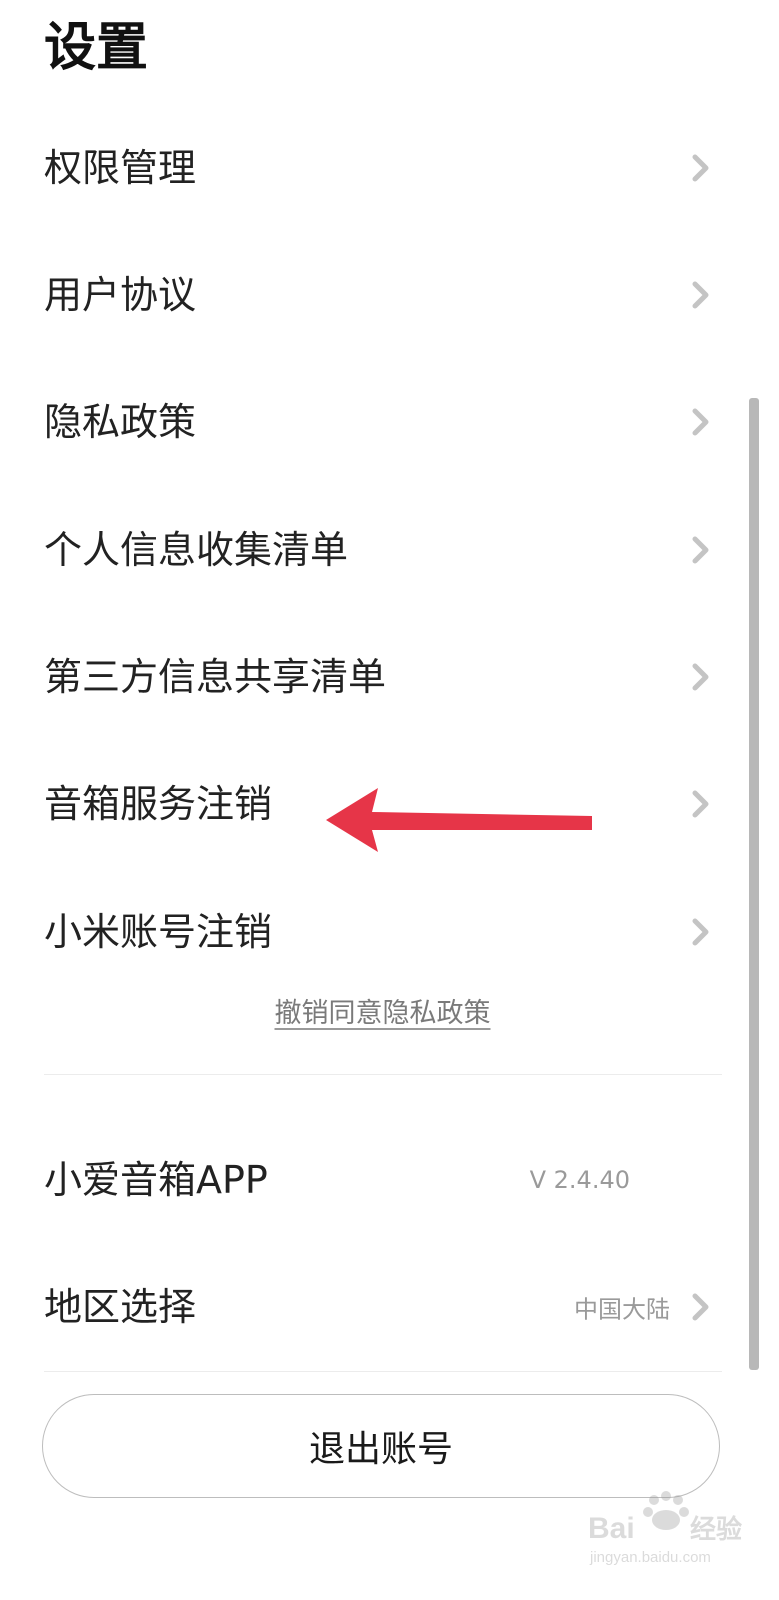 The image size is (779, 1600). Describe the element at coordinates (754, 884) in the screenshot. I see `scrollbar` at that location.